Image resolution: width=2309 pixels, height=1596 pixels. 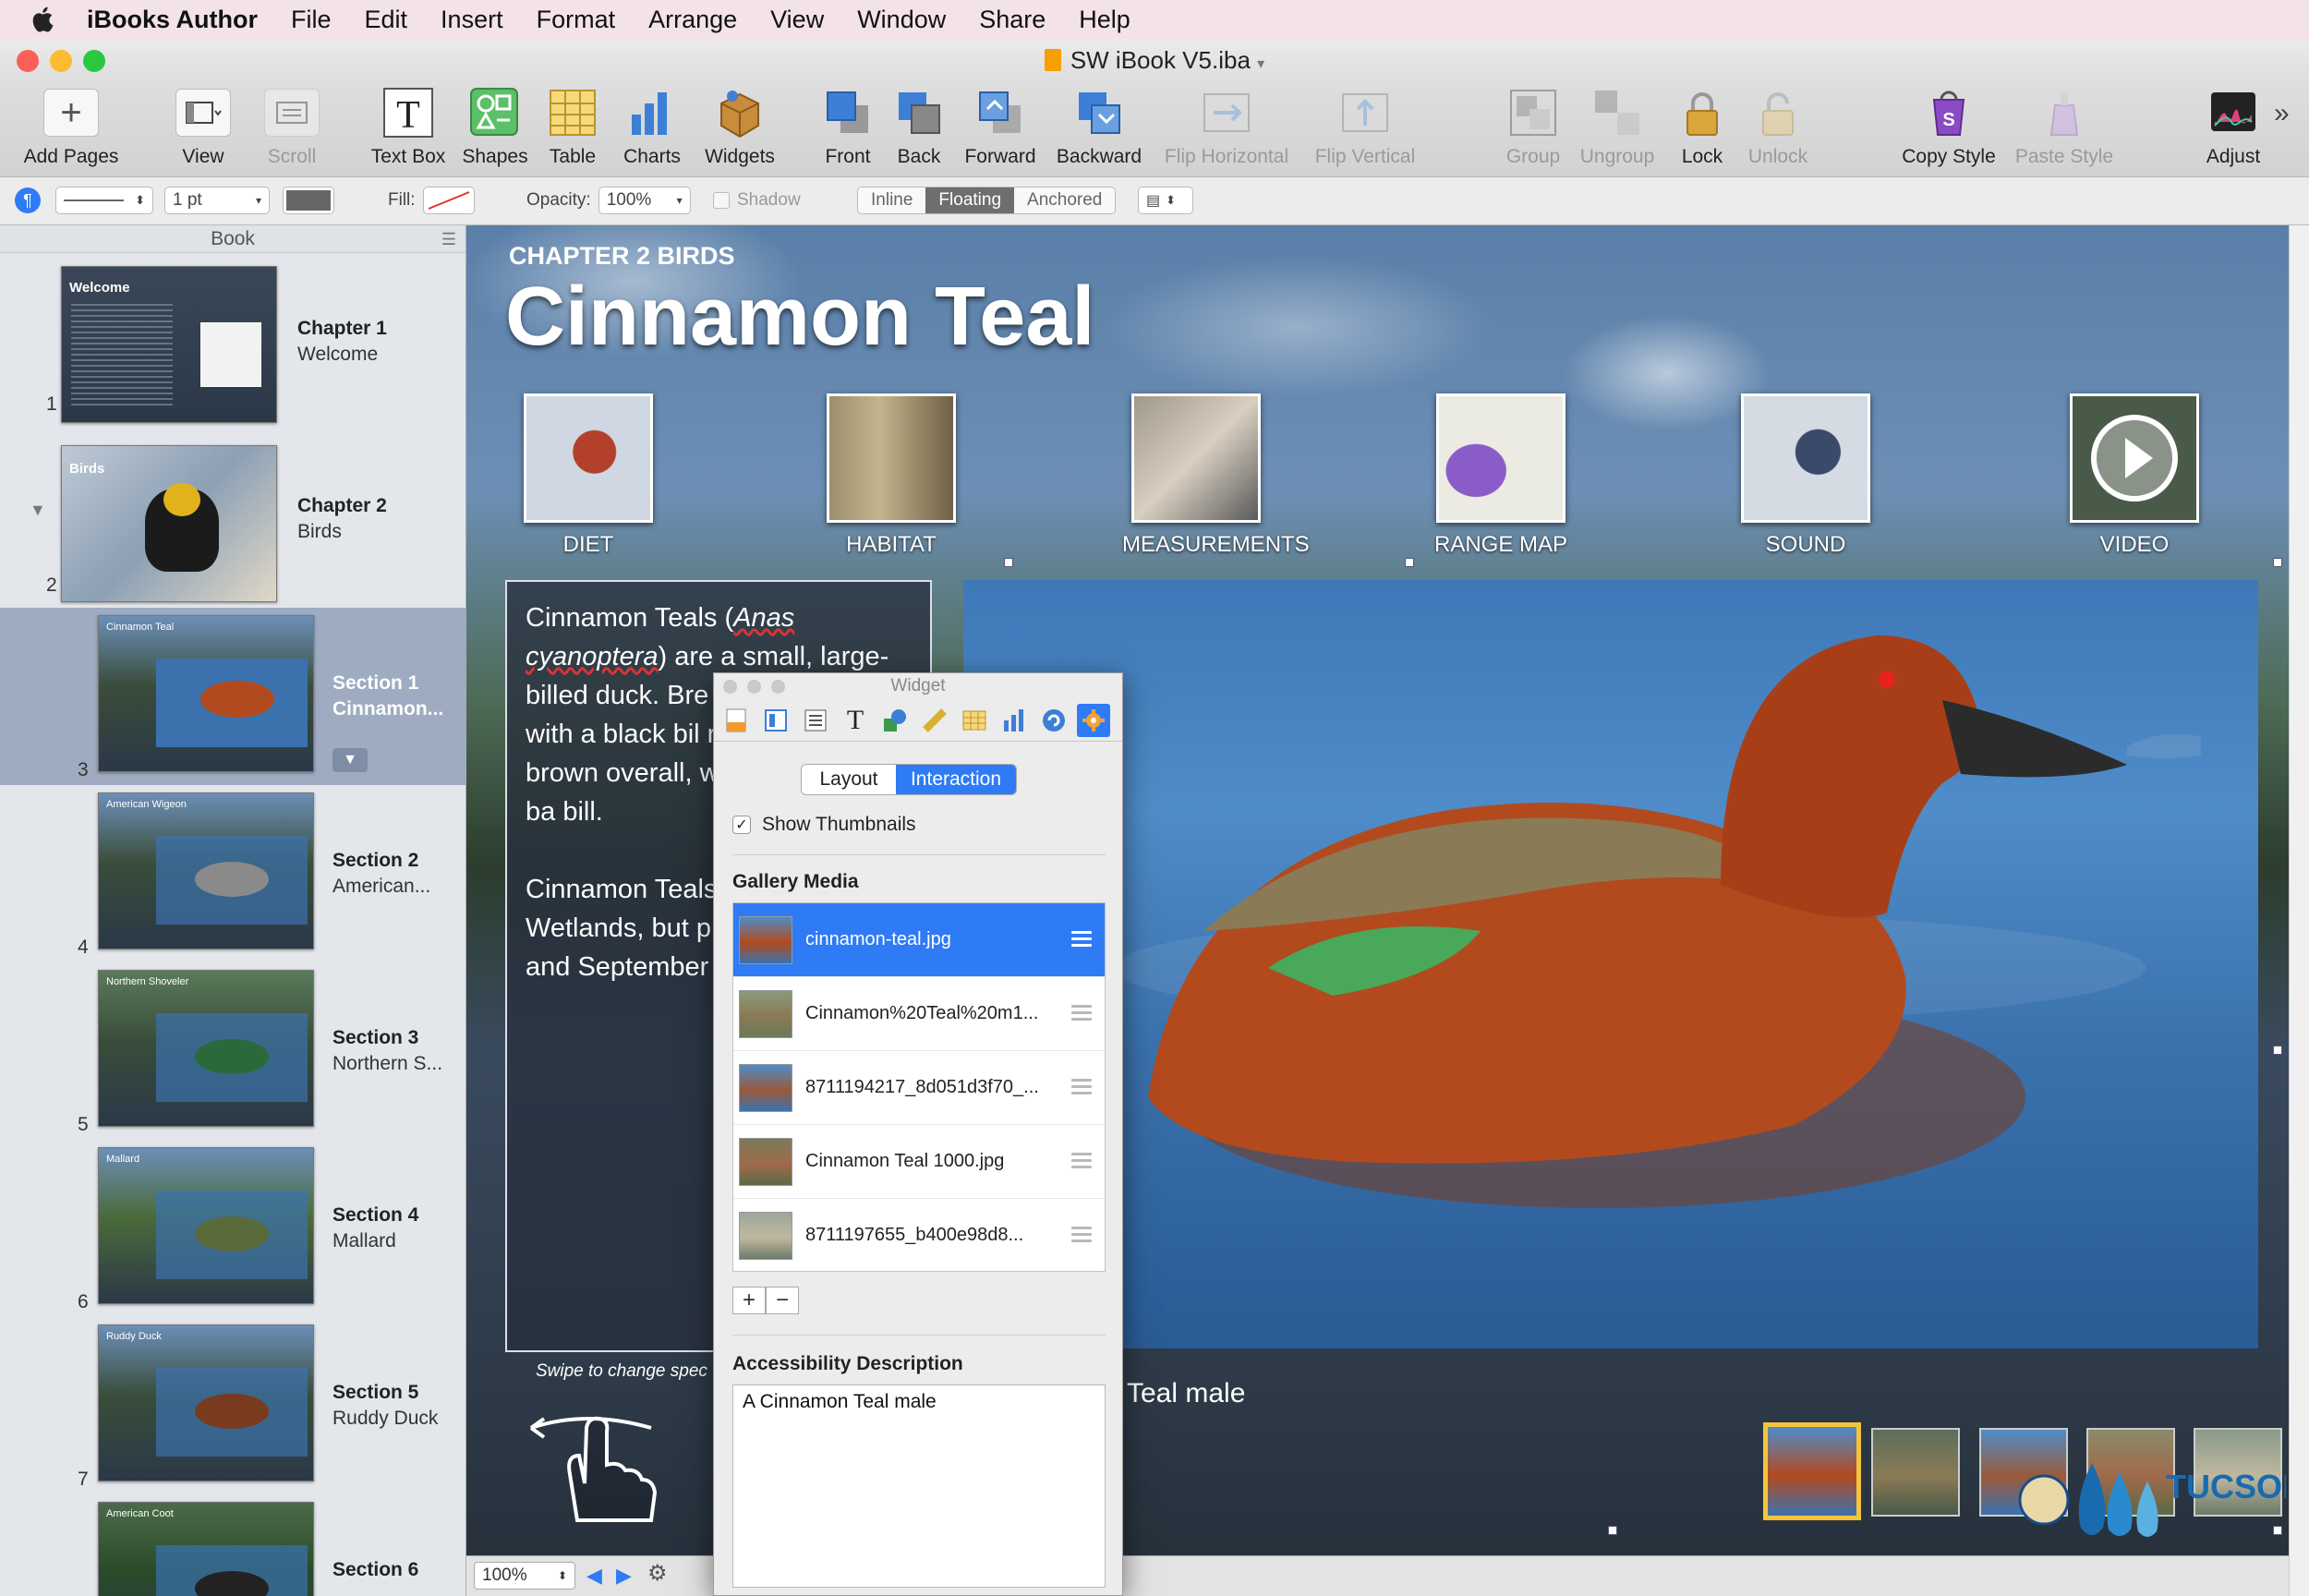 I want to click on layout-inspector-icon, so click(x=776, y=720).